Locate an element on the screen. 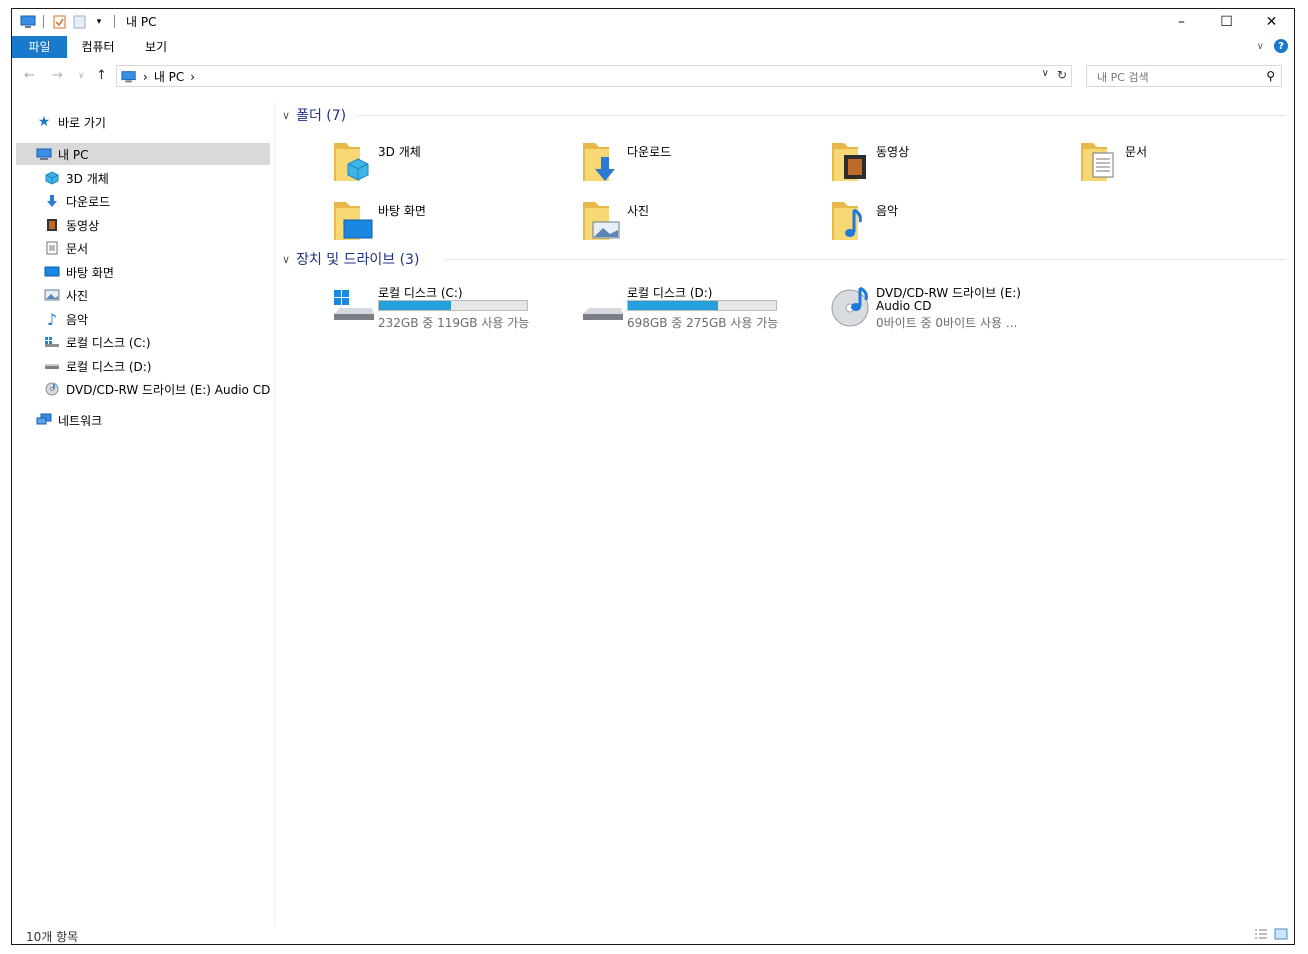 This screenshot has width=1308, height=954. folder-tile-videos: 동영상 is located at coordinates (940, 163).